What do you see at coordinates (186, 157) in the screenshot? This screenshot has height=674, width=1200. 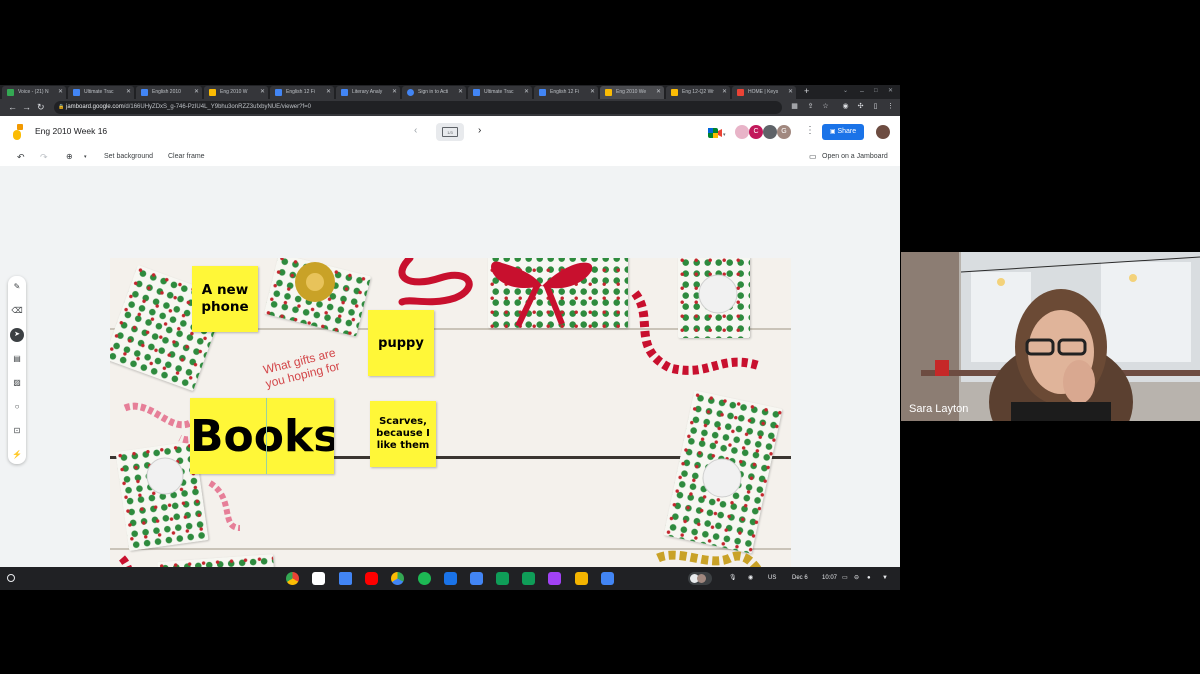 I see `clear-frame-button: Clear frame` at bounding box center [186, 157].